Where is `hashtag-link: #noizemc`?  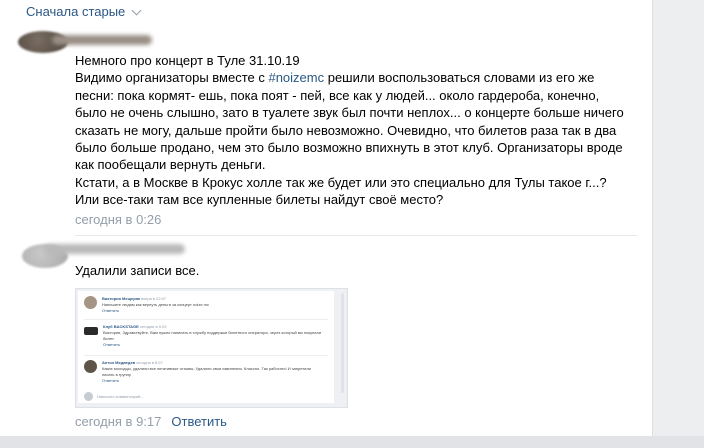
hashtag-link: #noizemc is located at coordinates (296, 77).